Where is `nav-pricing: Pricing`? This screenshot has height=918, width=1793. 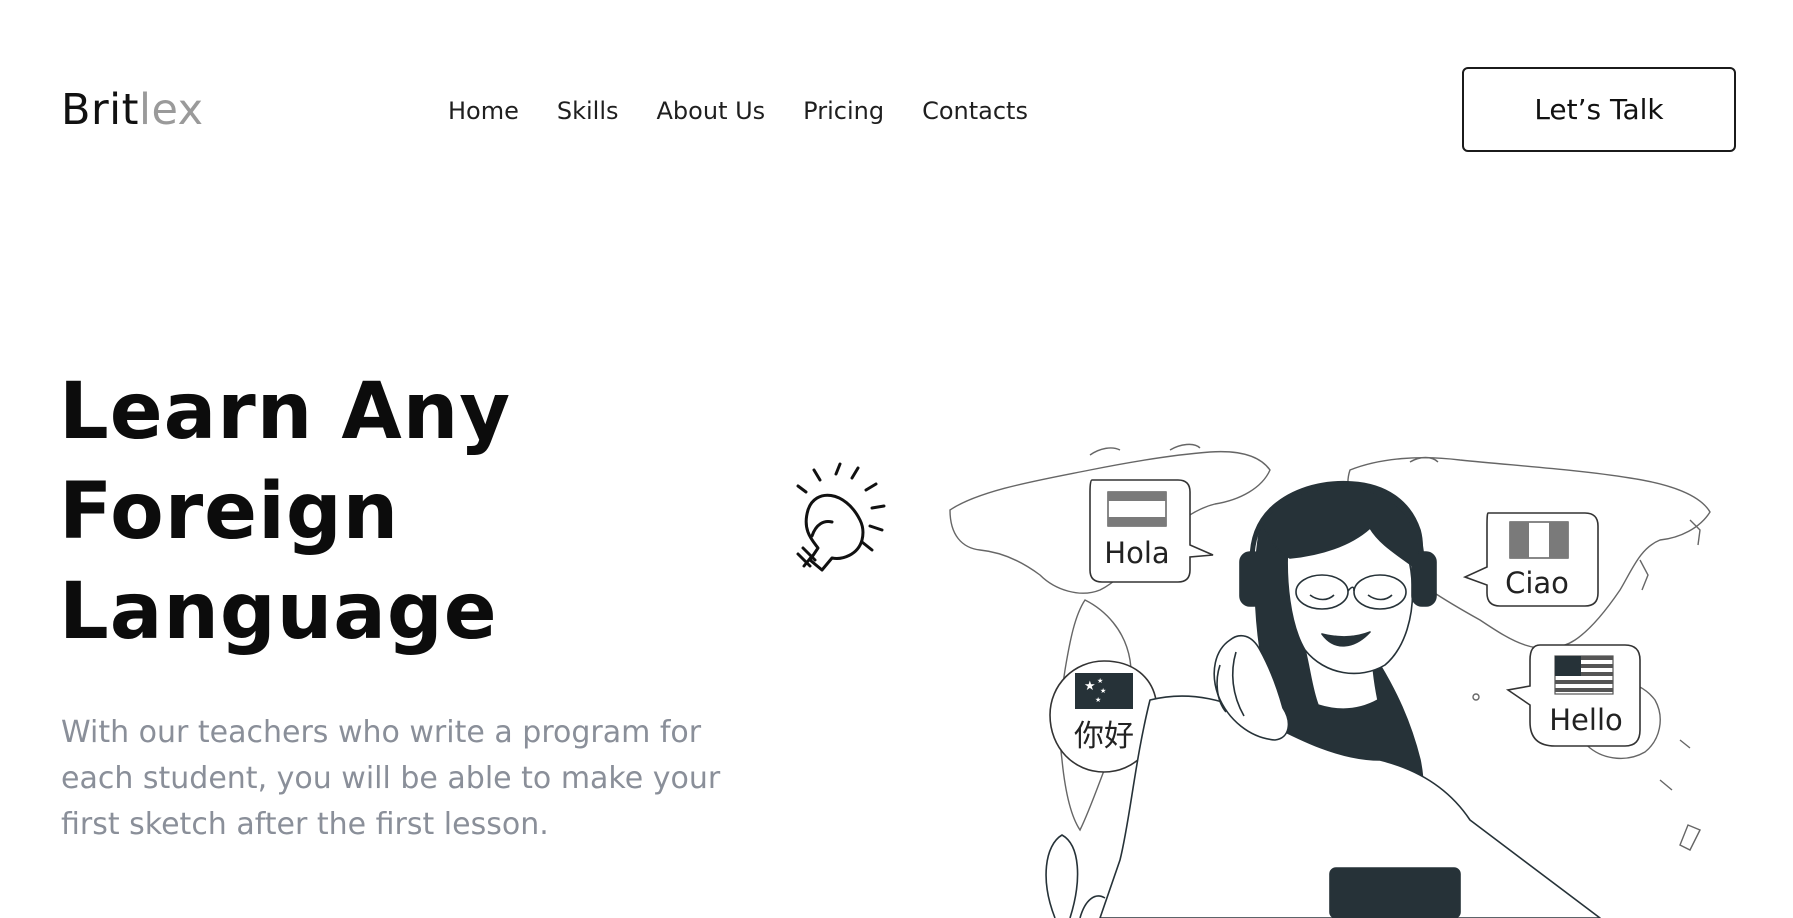
nav-pricing: Pricing is located at coordinates (843, 111).